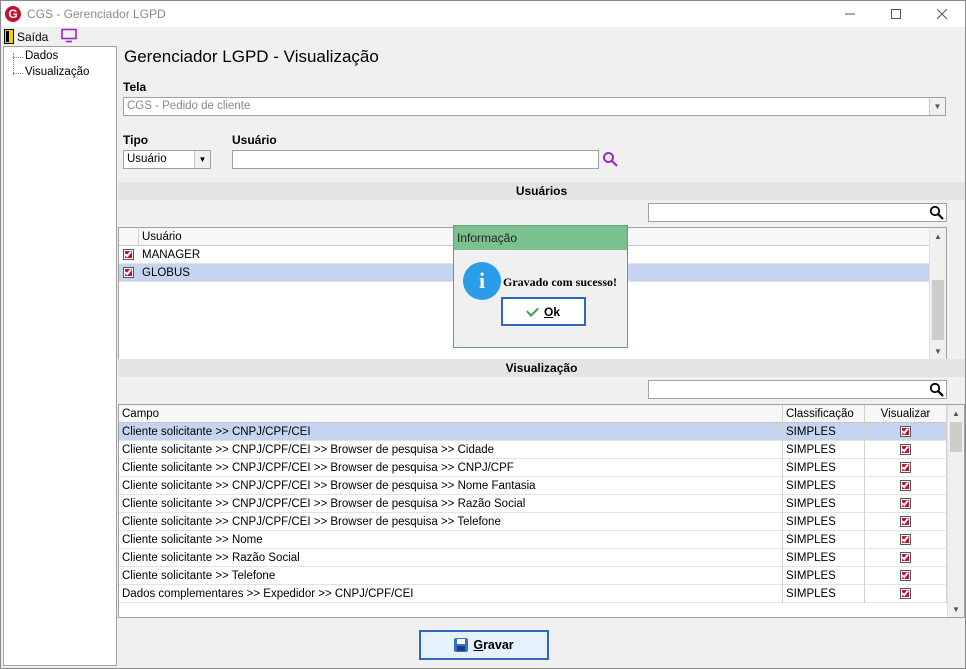  Describe the element at coordinates (797, 206) in the screenshot. I see `usuarios-search-value` at that location.